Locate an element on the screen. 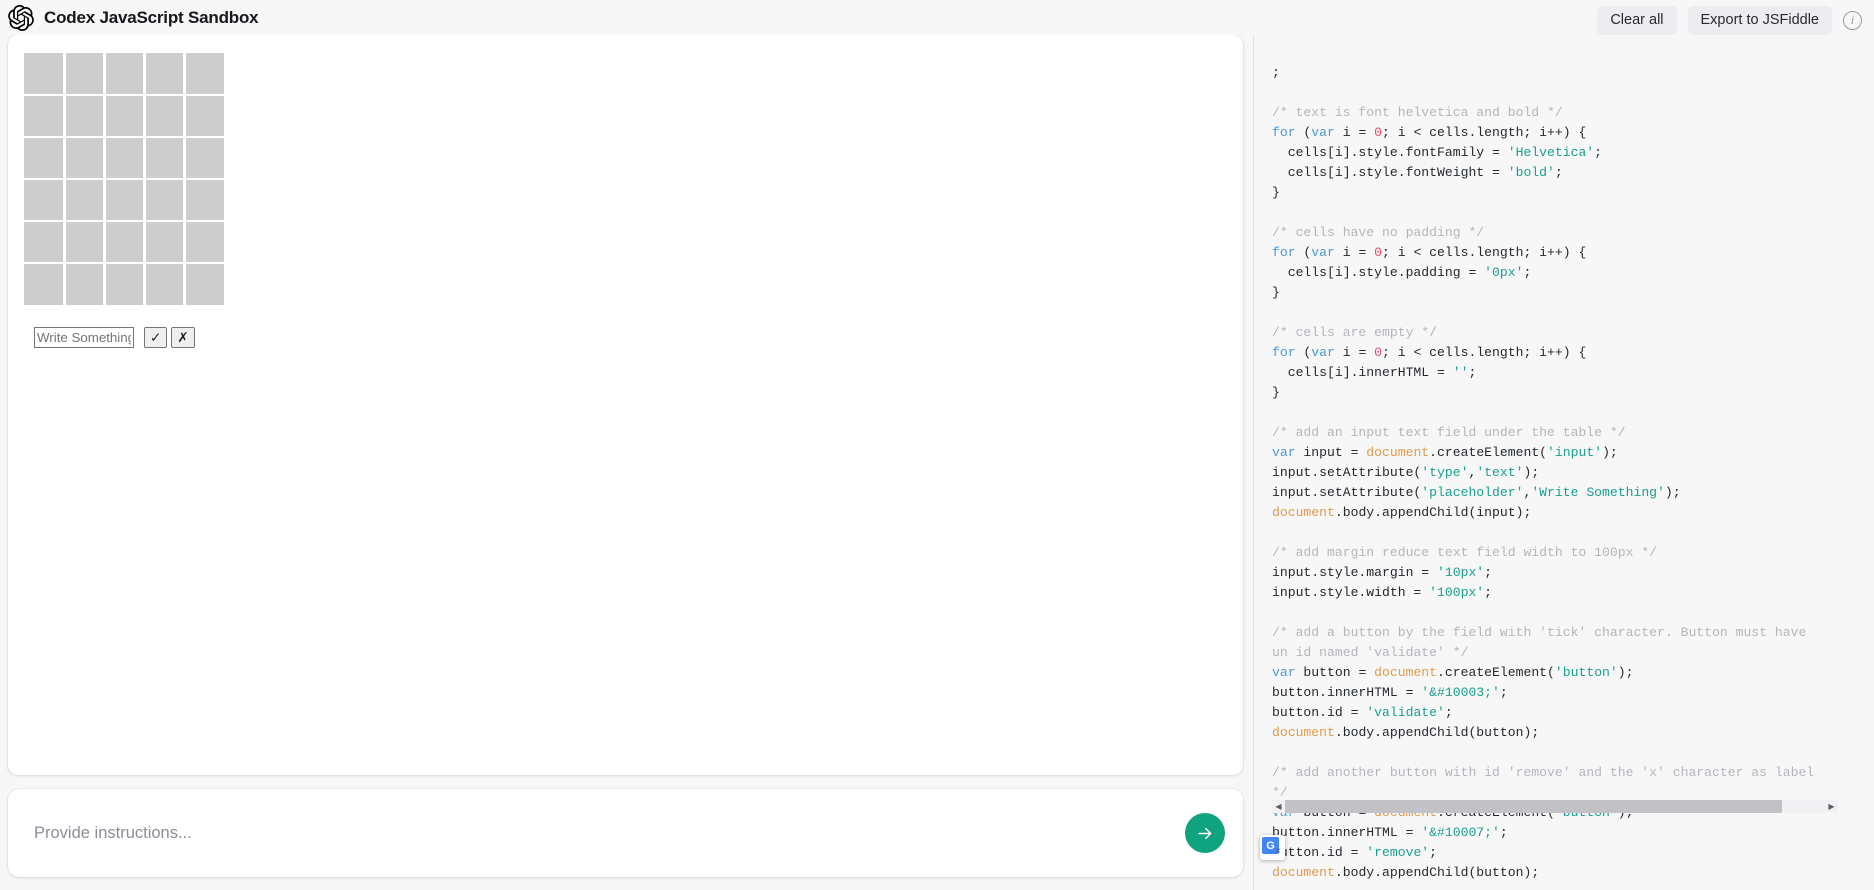 Image resolution: width=1874 pixels, height=890 pixels. scroll-left-arrow-icon: ◀ is located at coordinates (1278, 806).